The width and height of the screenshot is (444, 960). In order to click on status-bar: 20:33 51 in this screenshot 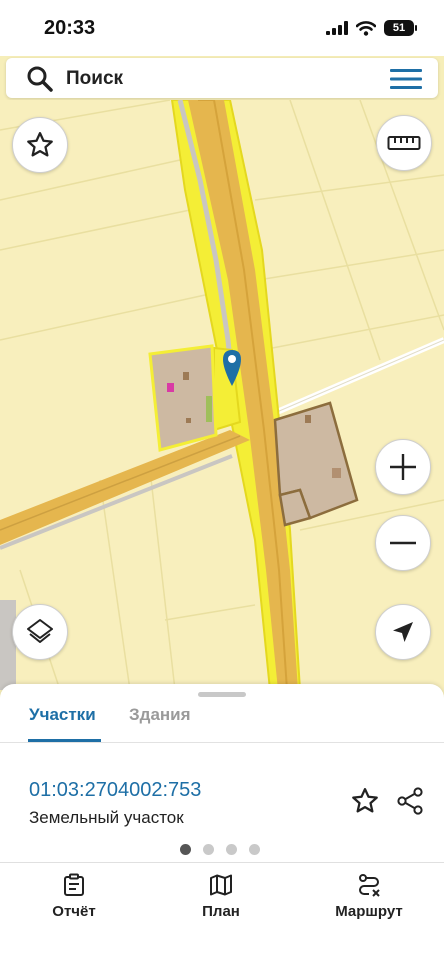, I will do `click(222, 28)`.